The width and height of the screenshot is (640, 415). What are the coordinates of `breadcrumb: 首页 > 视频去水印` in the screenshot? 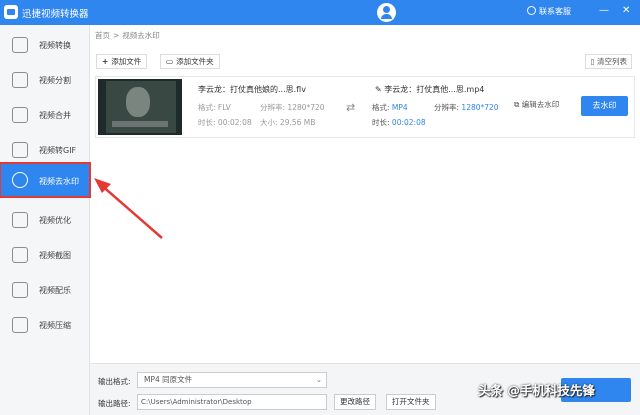 It's located at (127, 35).